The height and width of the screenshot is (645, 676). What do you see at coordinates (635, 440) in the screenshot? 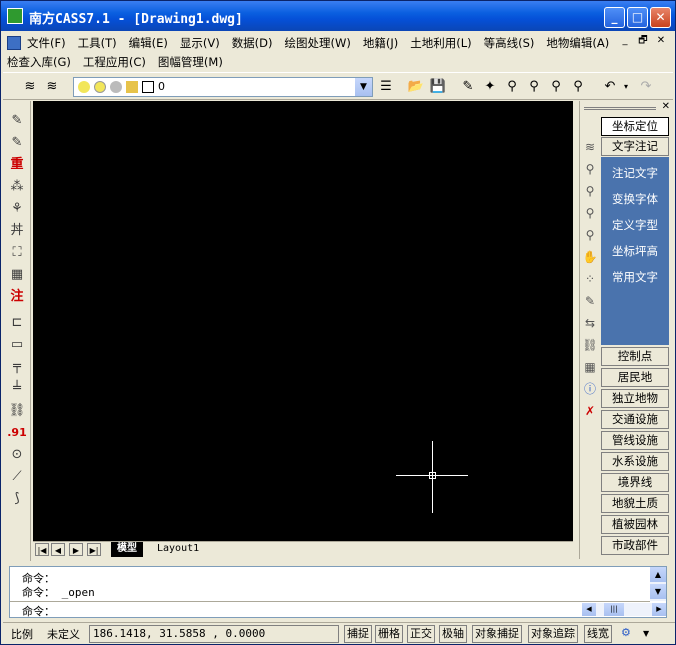
I see `pipeline-facility-button: 管线设施` at bounding box center [635, 440].